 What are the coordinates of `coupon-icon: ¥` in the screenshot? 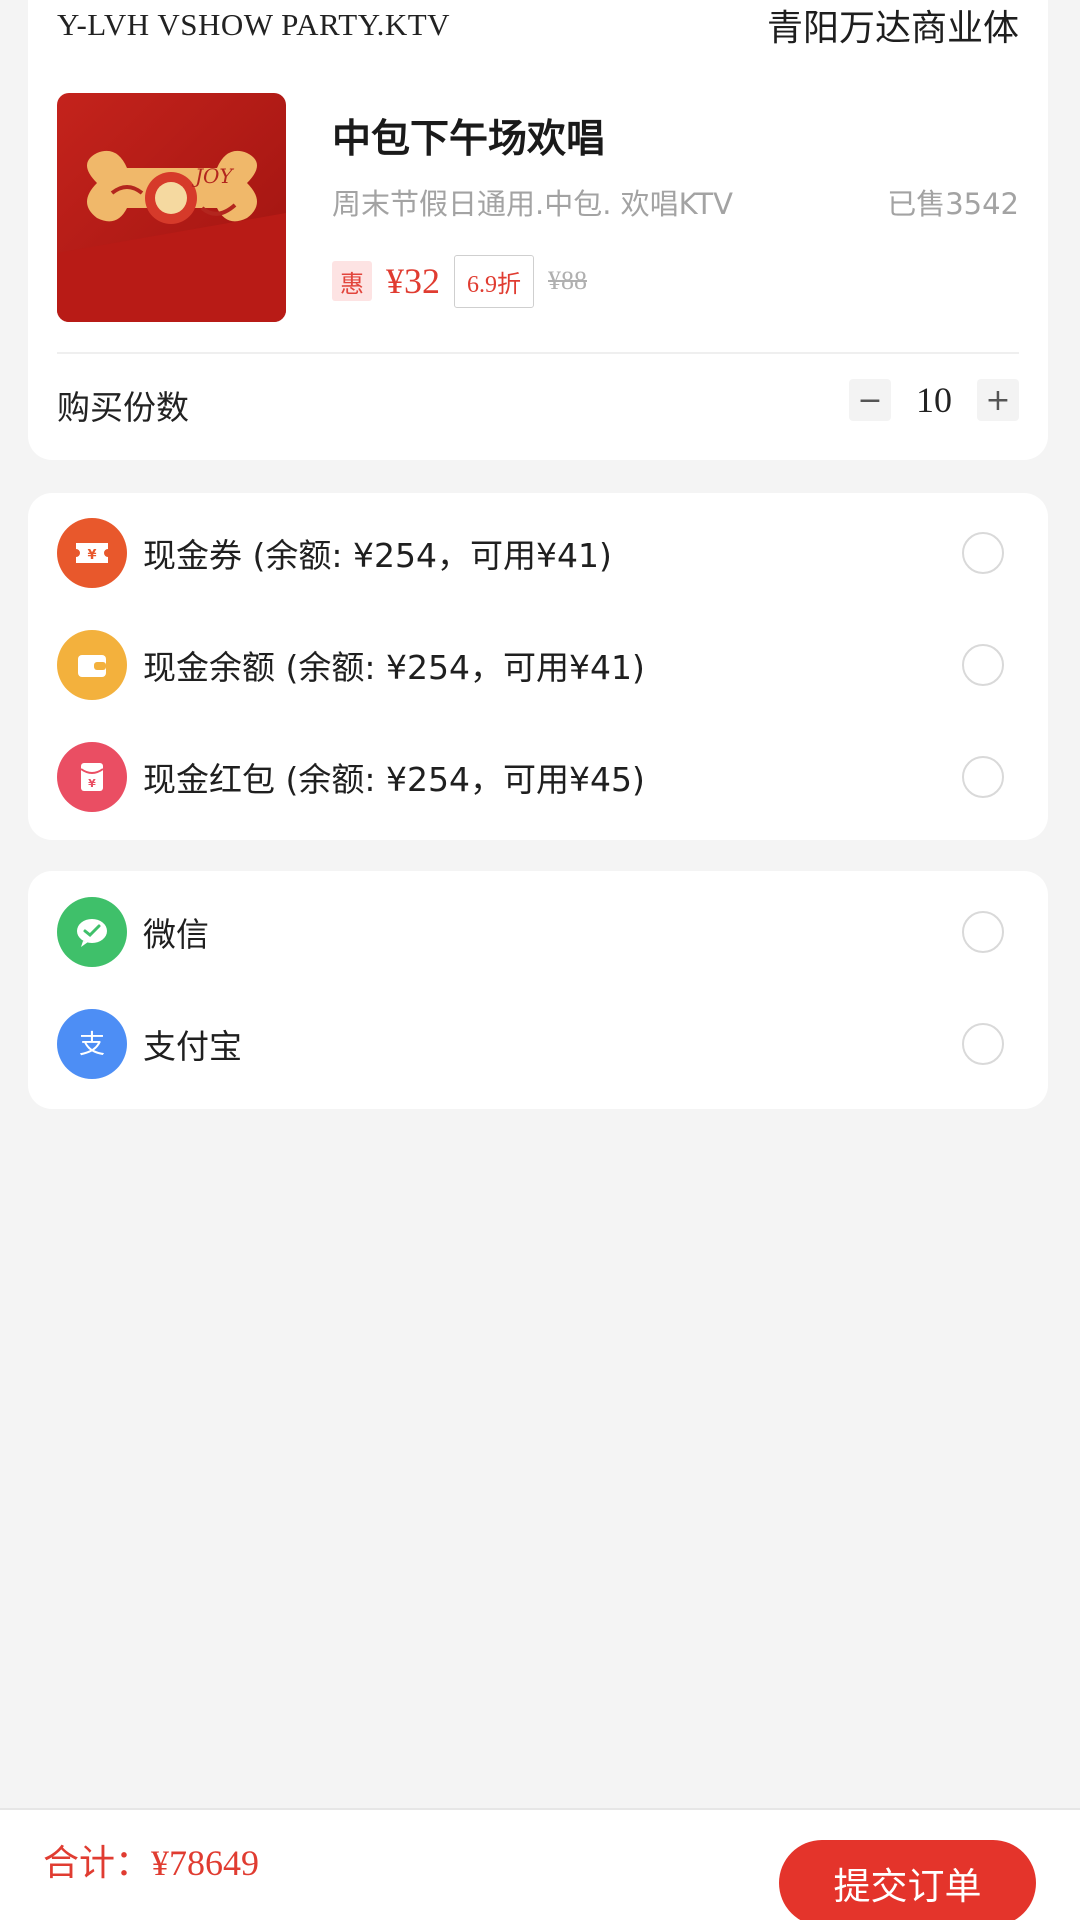 It's located at (92, 553).